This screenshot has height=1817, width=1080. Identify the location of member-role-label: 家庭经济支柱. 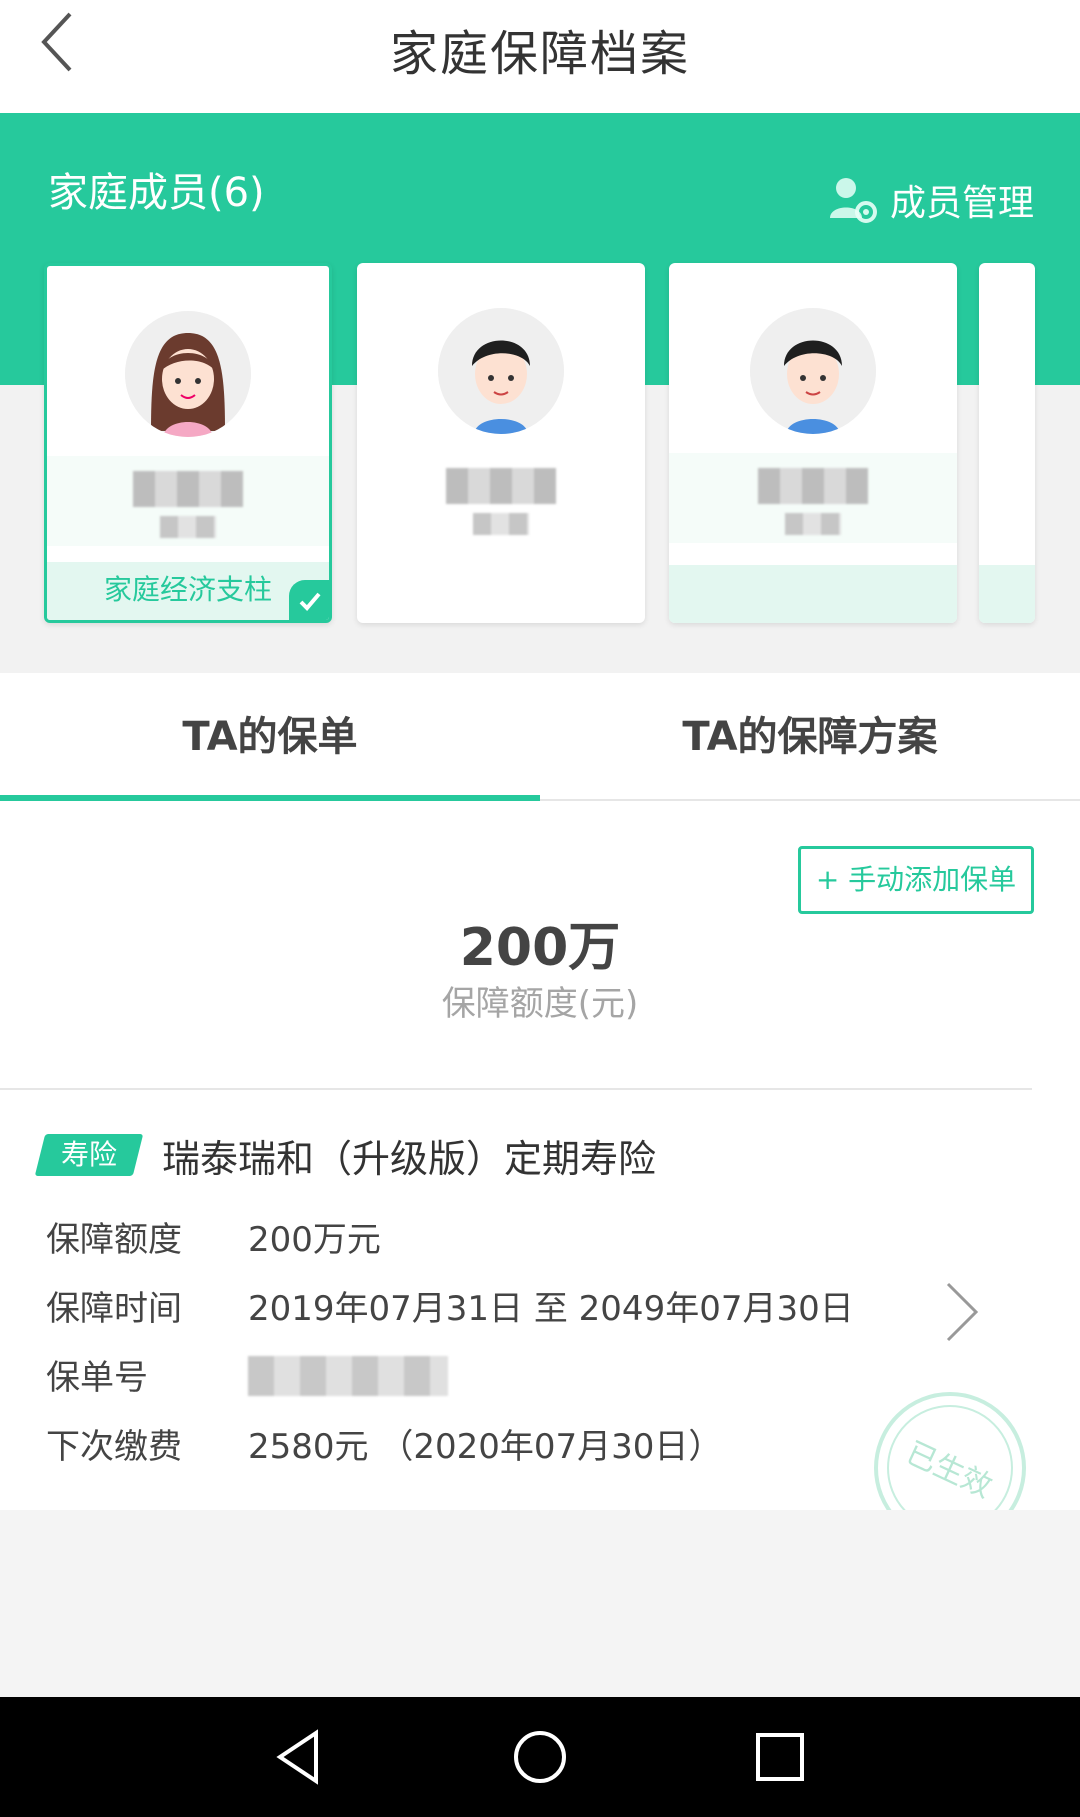
(188, 591).